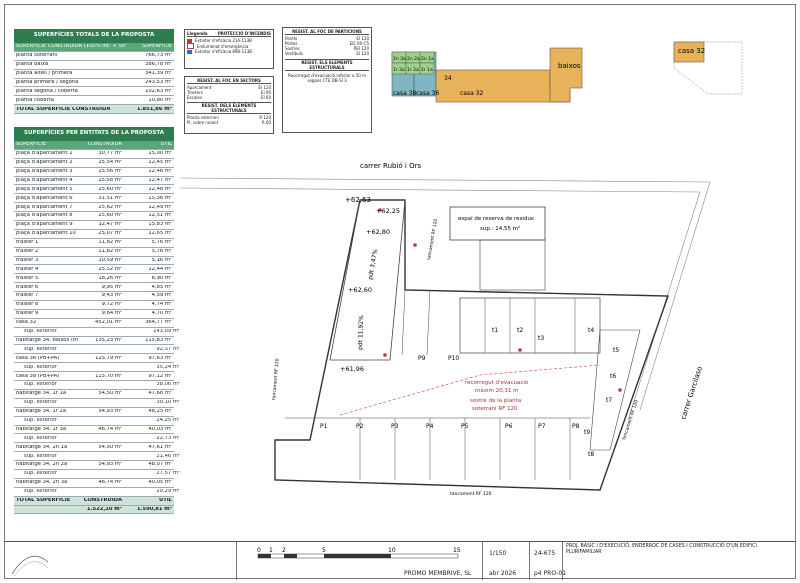 The image size is (800, 583). I want to click on entities-col3: ÚTIL, so click(166, 145).